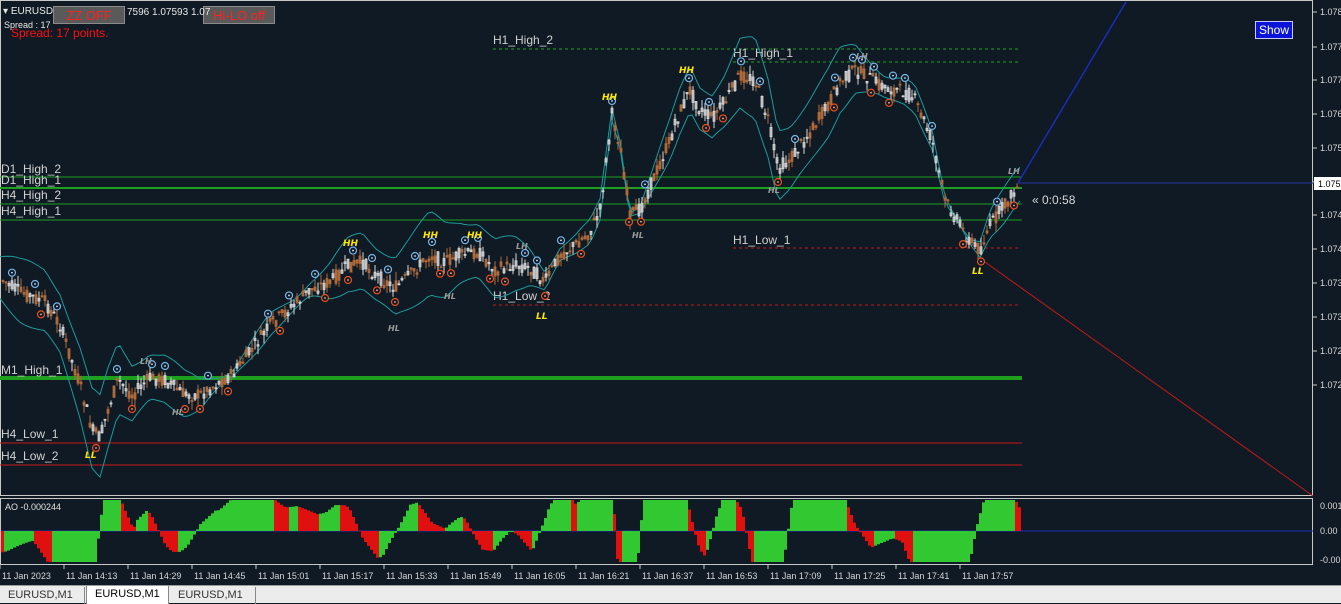 The height and width of the screenshot is (604, 1341). What do you see at coordinates (372, 258) in the screenshot?
I see `swing-high-marker` at bounding box center [372, 258].